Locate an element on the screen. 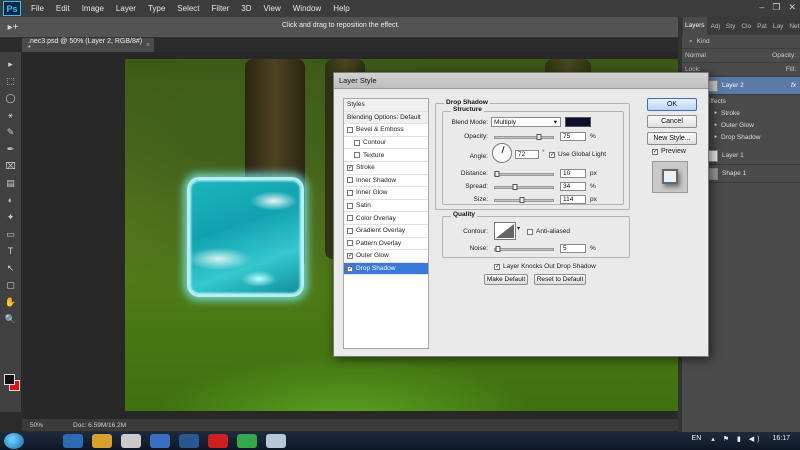  style-item-stroke: ✓ Stroke is located at coordinates (386, 168).